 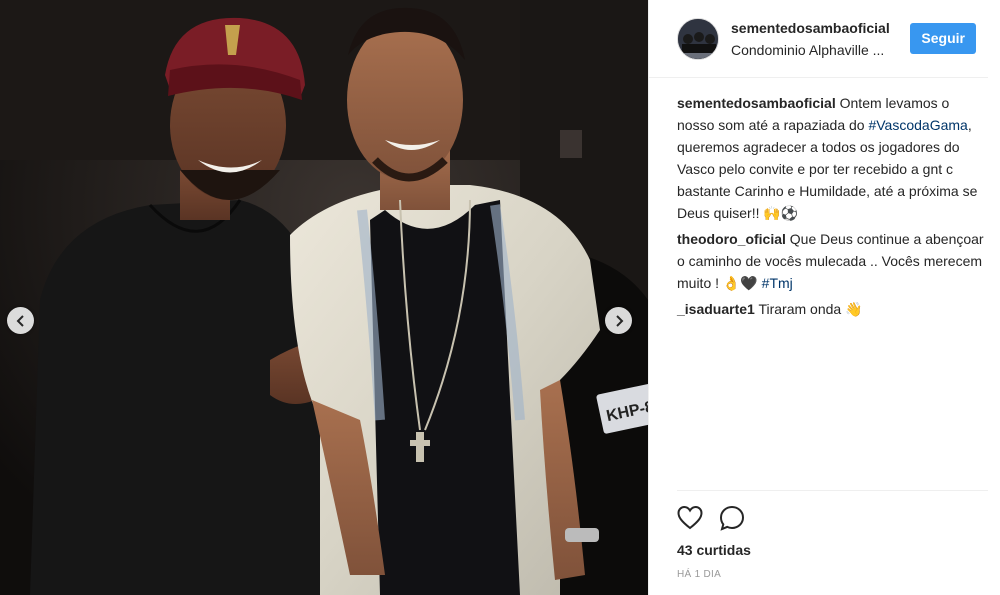 What do you see at coordinates (813, 28) in the screenshot?
I see `post-username: sementedosambaoficial` at bounding box center [813, 28].